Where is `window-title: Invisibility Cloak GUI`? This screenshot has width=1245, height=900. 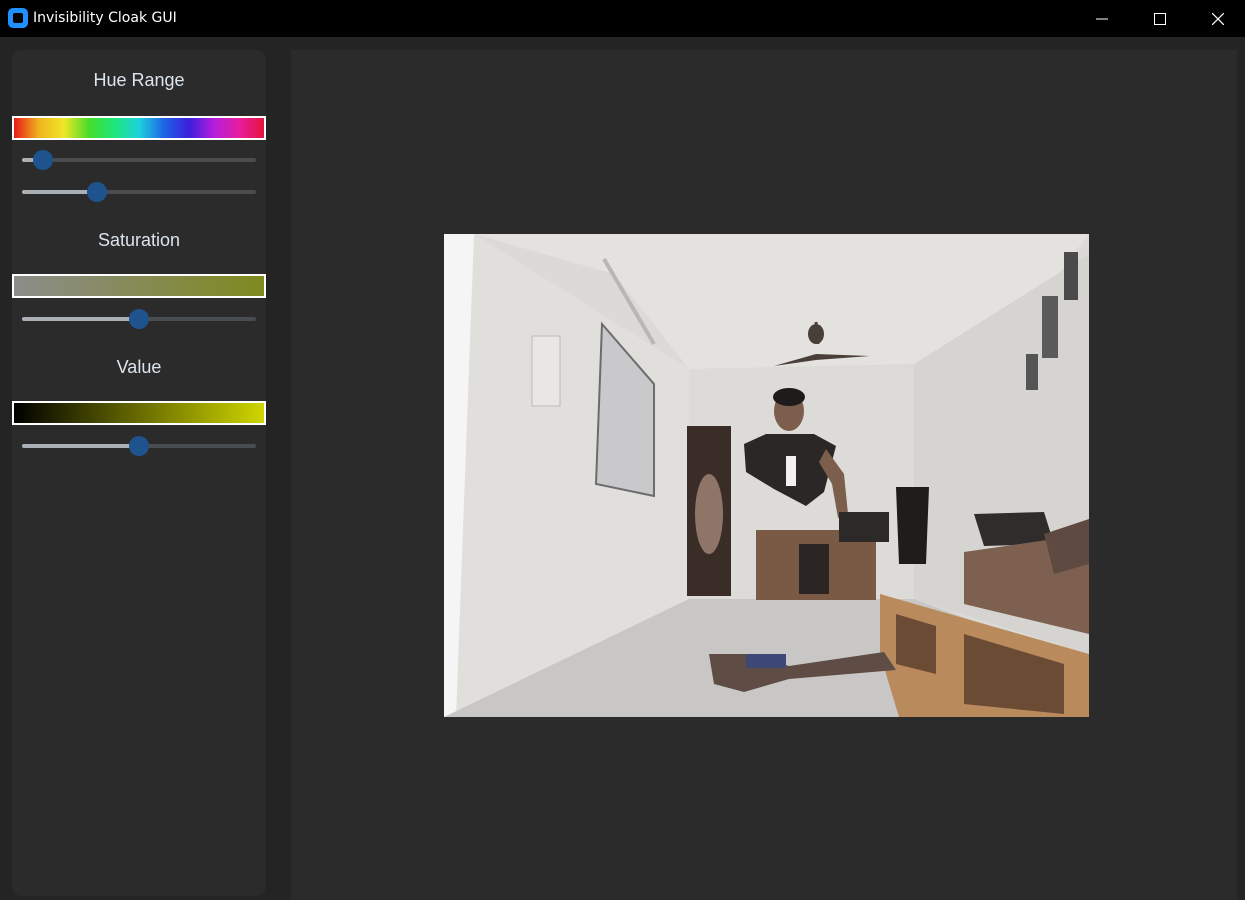
window-title: Invisibility Cloak GUI is located at coordinates (105, 18).